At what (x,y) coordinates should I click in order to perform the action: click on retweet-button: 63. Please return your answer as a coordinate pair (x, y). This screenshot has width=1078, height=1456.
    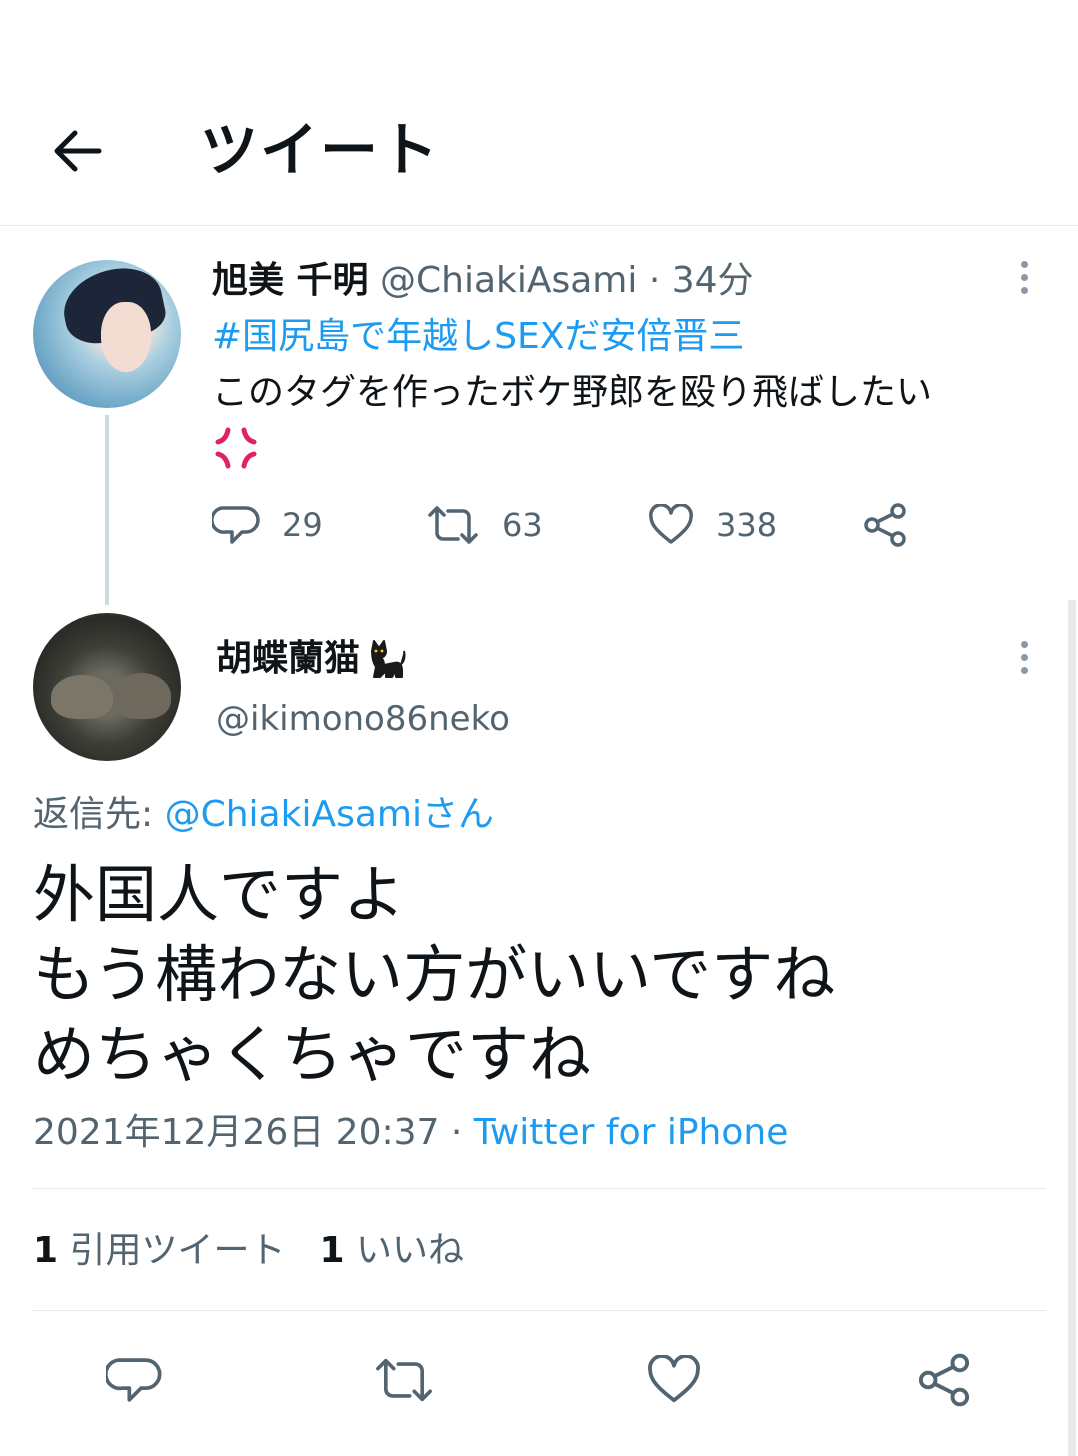
    Looking at the image, I should click on (484, 525).